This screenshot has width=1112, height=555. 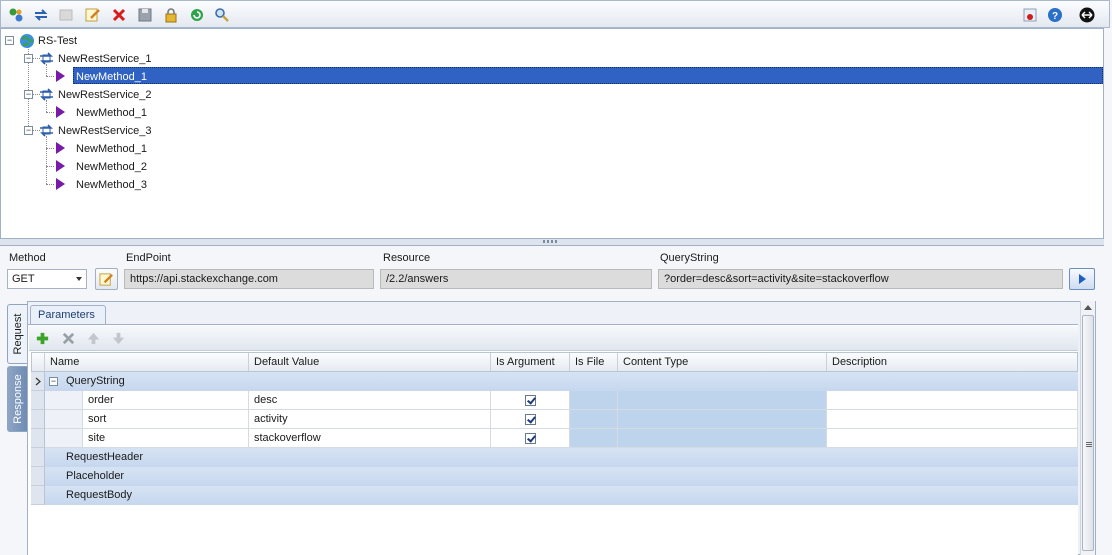 What do you see at coordinates (594, 362) in the screenshot?
I see `col-is-file: Is File` at bounding box center [594, 362].